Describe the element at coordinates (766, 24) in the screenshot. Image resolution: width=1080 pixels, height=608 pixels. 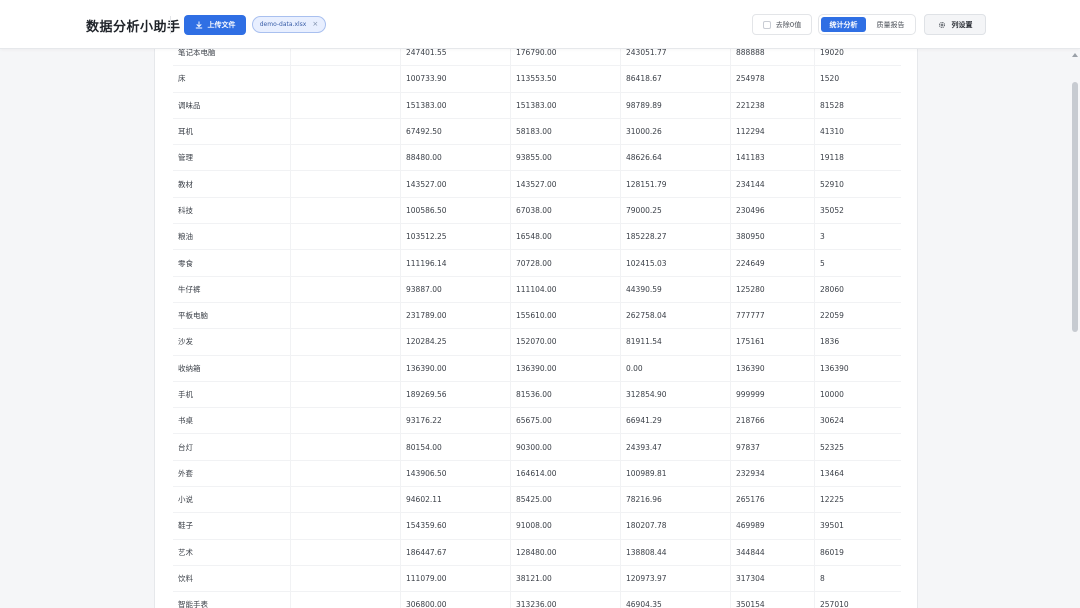
I see `remove-zero-checkbox` at that location.